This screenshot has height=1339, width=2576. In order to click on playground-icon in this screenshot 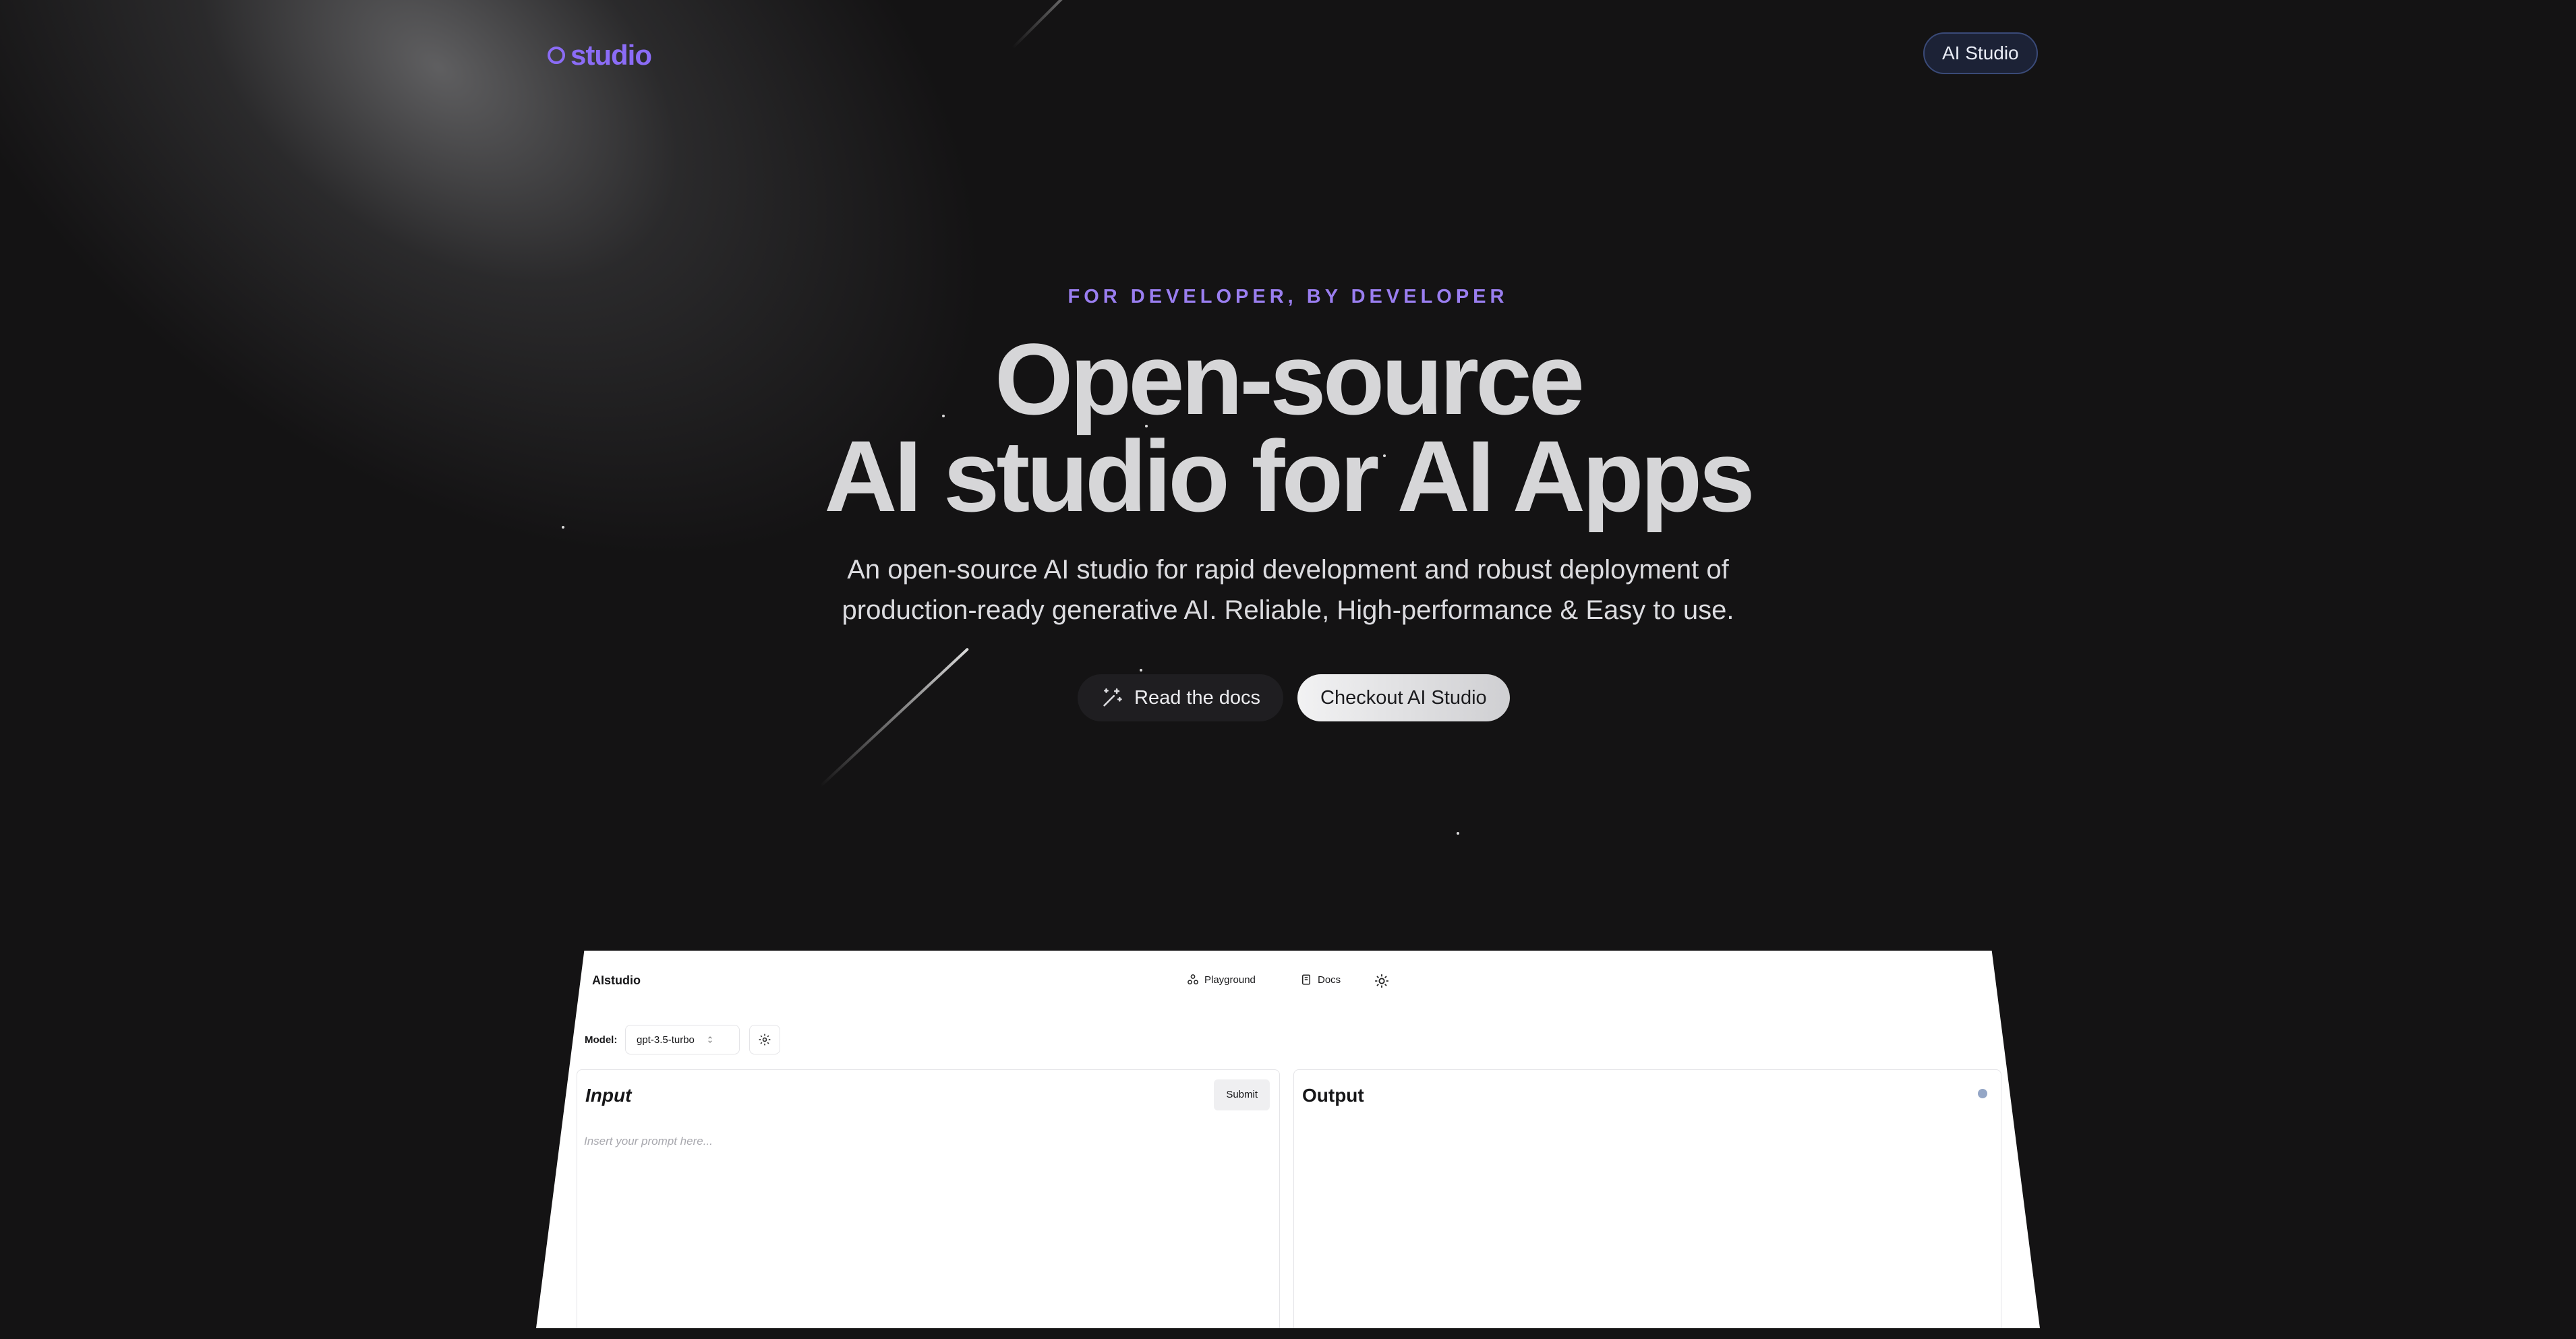, I will do `click(1193, 979)`.